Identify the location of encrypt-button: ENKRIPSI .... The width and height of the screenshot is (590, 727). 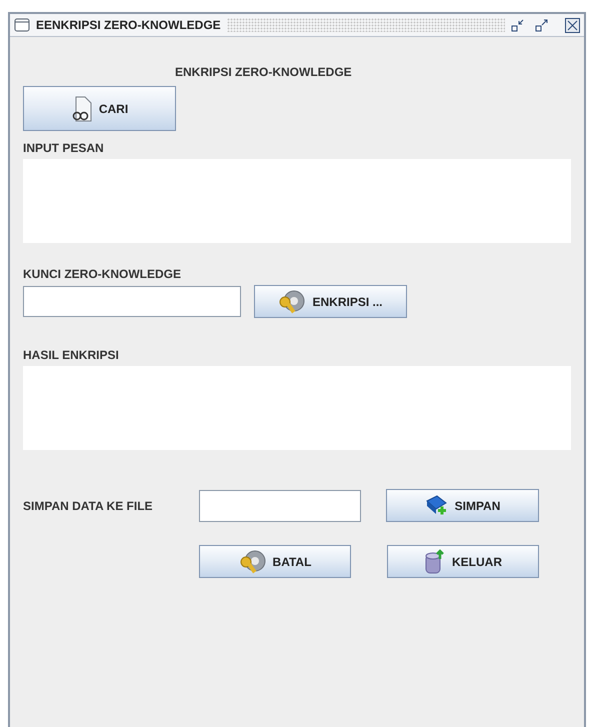
(330, 301).